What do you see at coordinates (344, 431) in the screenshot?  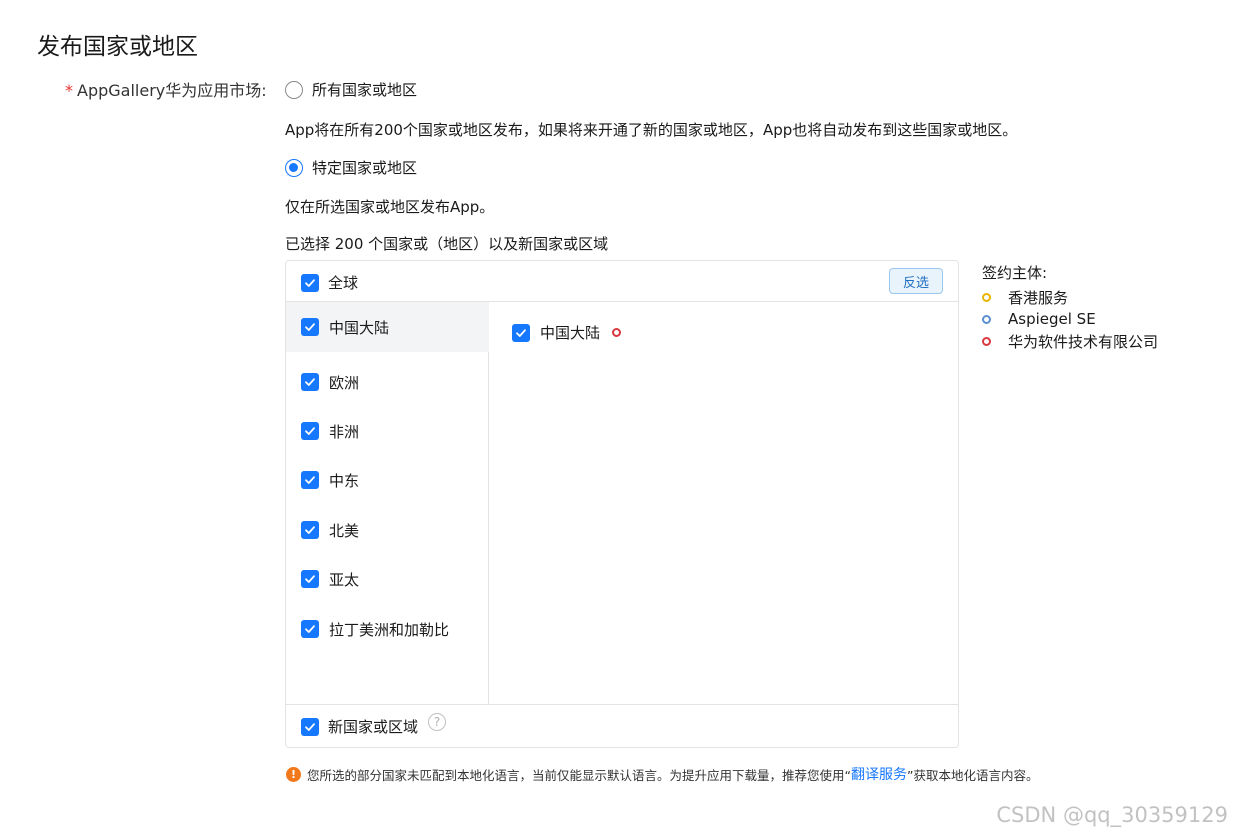 I see `region-label: 非洲` at bounding box center [344, 431].